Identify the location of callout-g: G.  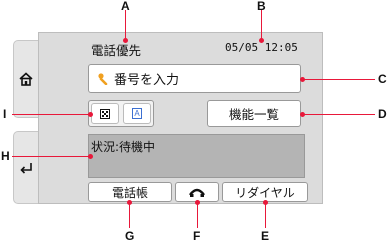
(130, 236).